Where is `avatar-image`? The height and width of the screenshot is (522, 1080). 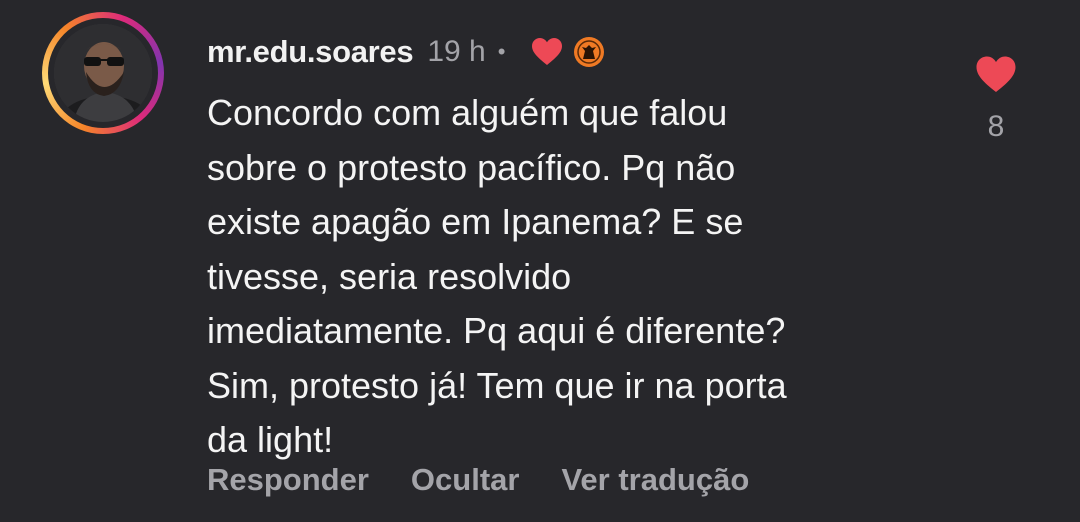
avatar-image is located at coordinates (103, 73).